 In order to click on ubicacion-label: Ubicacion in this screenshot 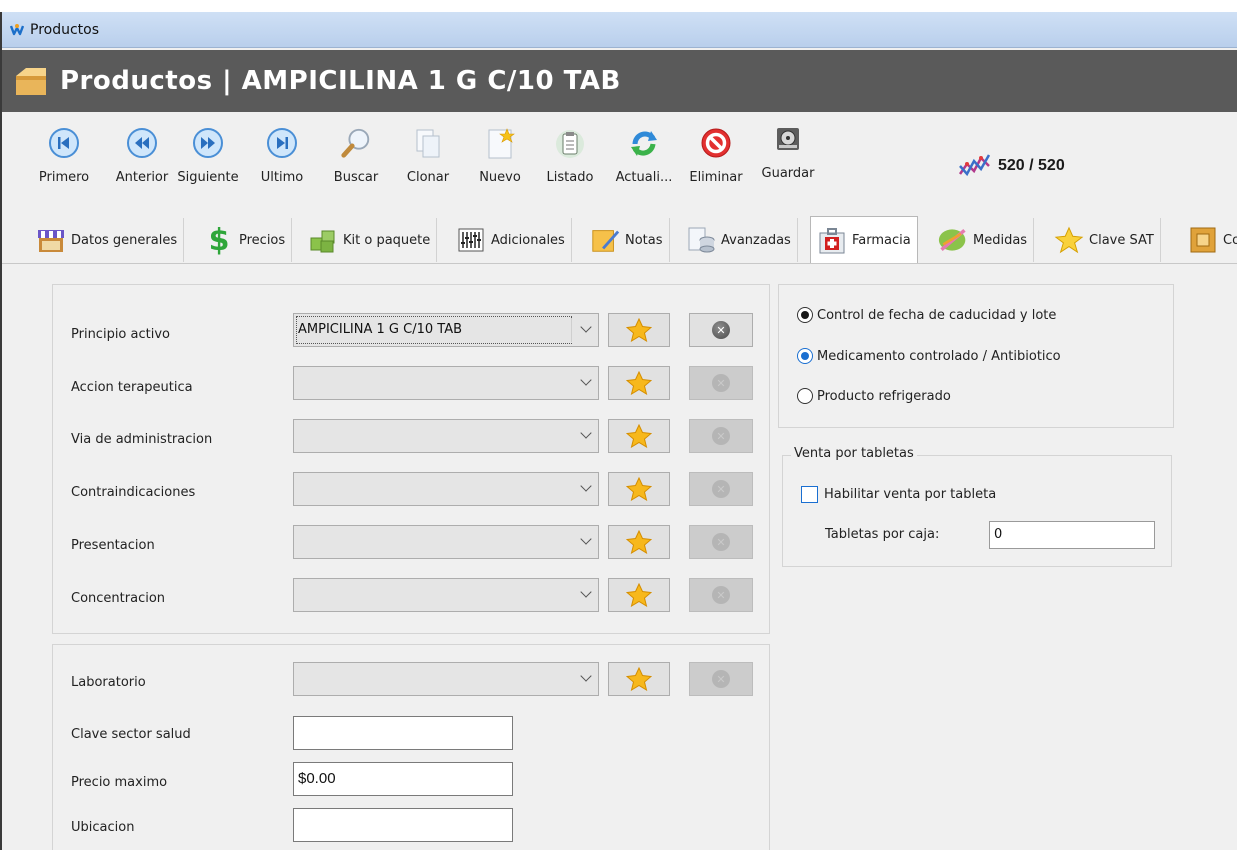, I will do `click(103, 827)`.